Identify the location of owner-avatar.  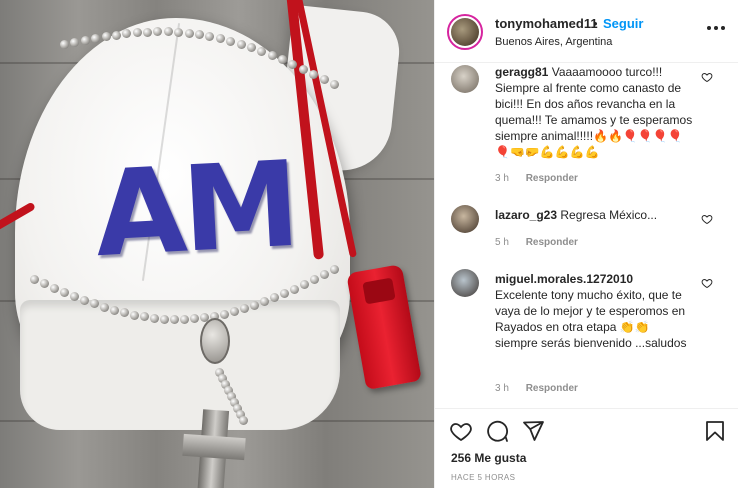
(465, 32).